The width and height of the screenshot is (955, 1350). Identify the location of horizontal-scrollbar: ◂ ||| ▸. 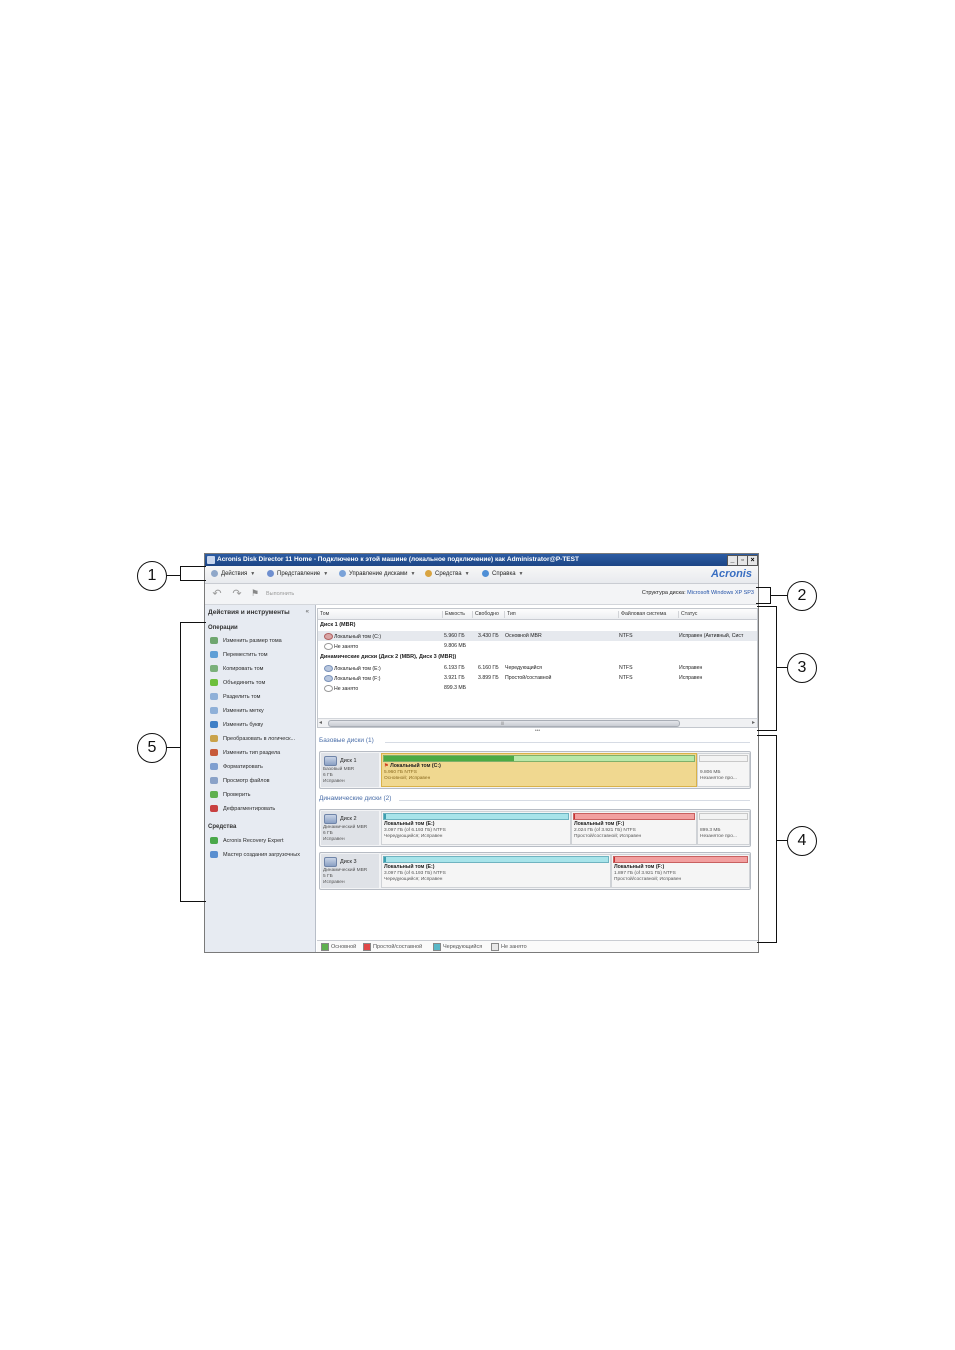
(537, 722).